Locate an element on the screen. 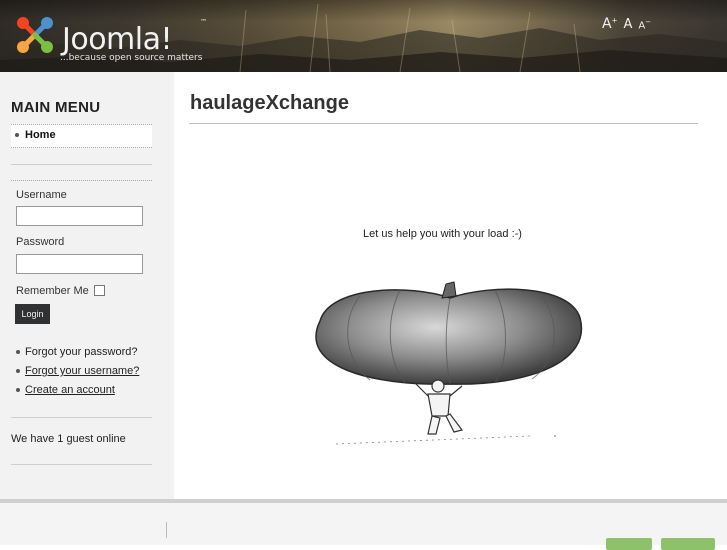  login-button: Login is located at coordinates (32, 314).